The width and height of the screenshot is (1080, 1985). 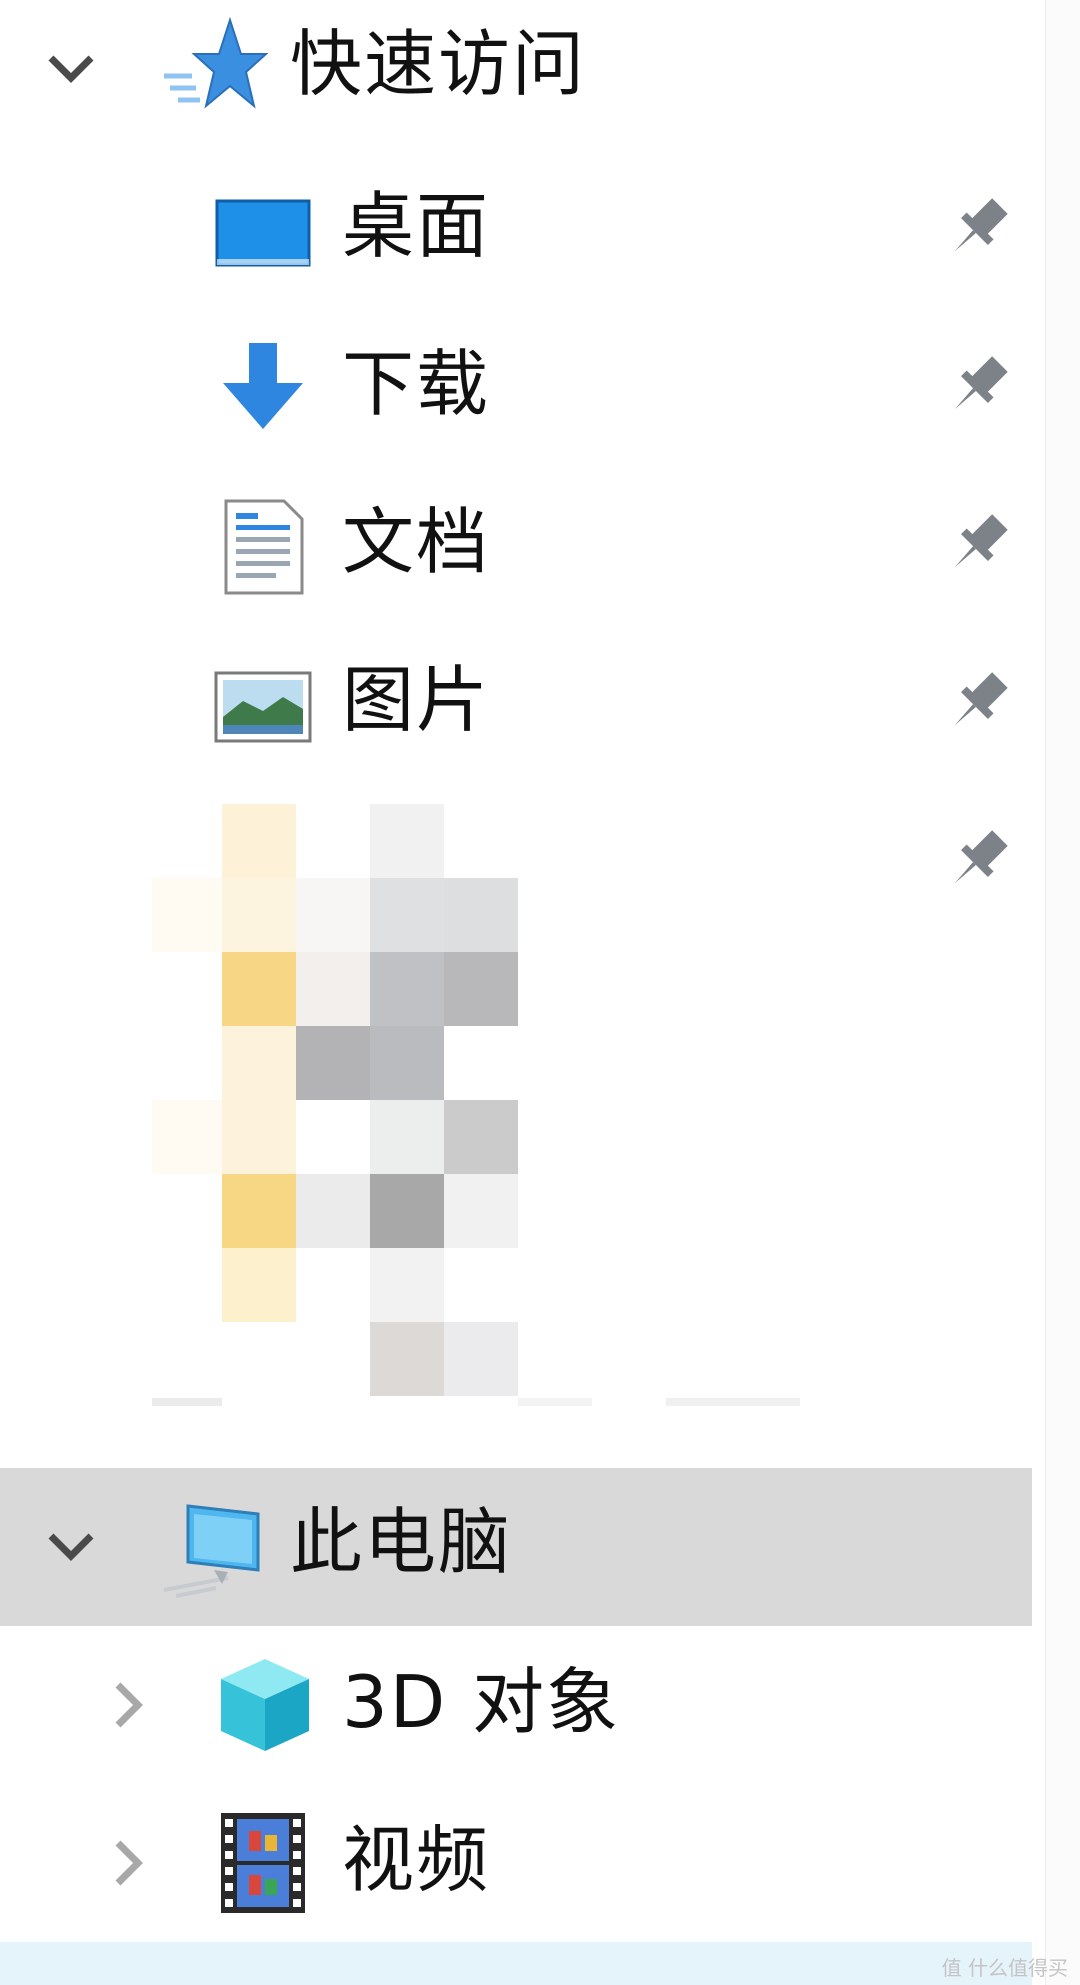 What do you see at coordinates (481, 1702) in the screenshot?
I see `nav-item-label: 3D 对象` at bounding box center [481, 1702].